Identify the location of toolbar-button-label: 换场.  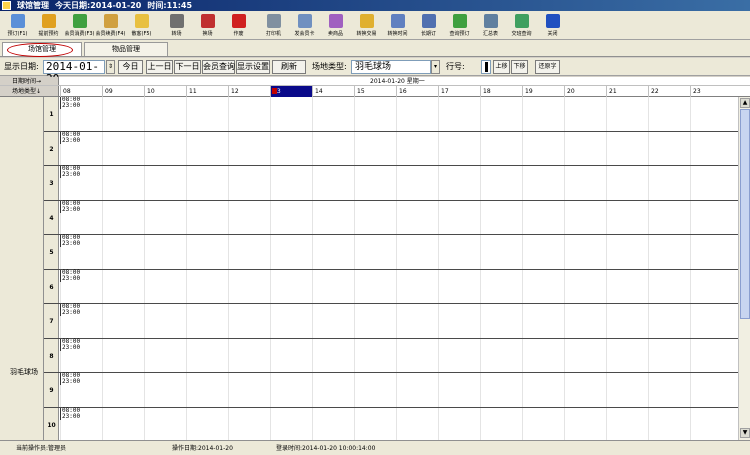
(207, 34).